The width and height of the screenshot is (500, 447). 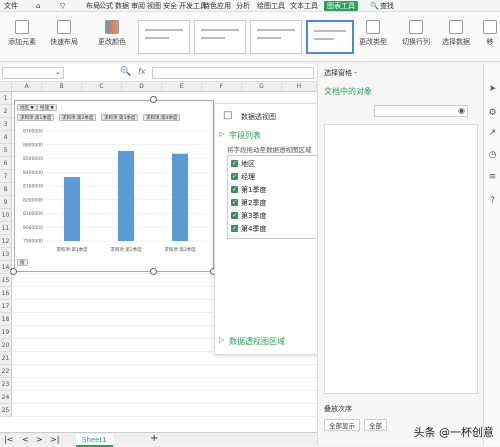 What do you see at coordinates (243, 6) in the screenshot?
I see `menu-analysis: 分析` at bounding box center [243, 6].